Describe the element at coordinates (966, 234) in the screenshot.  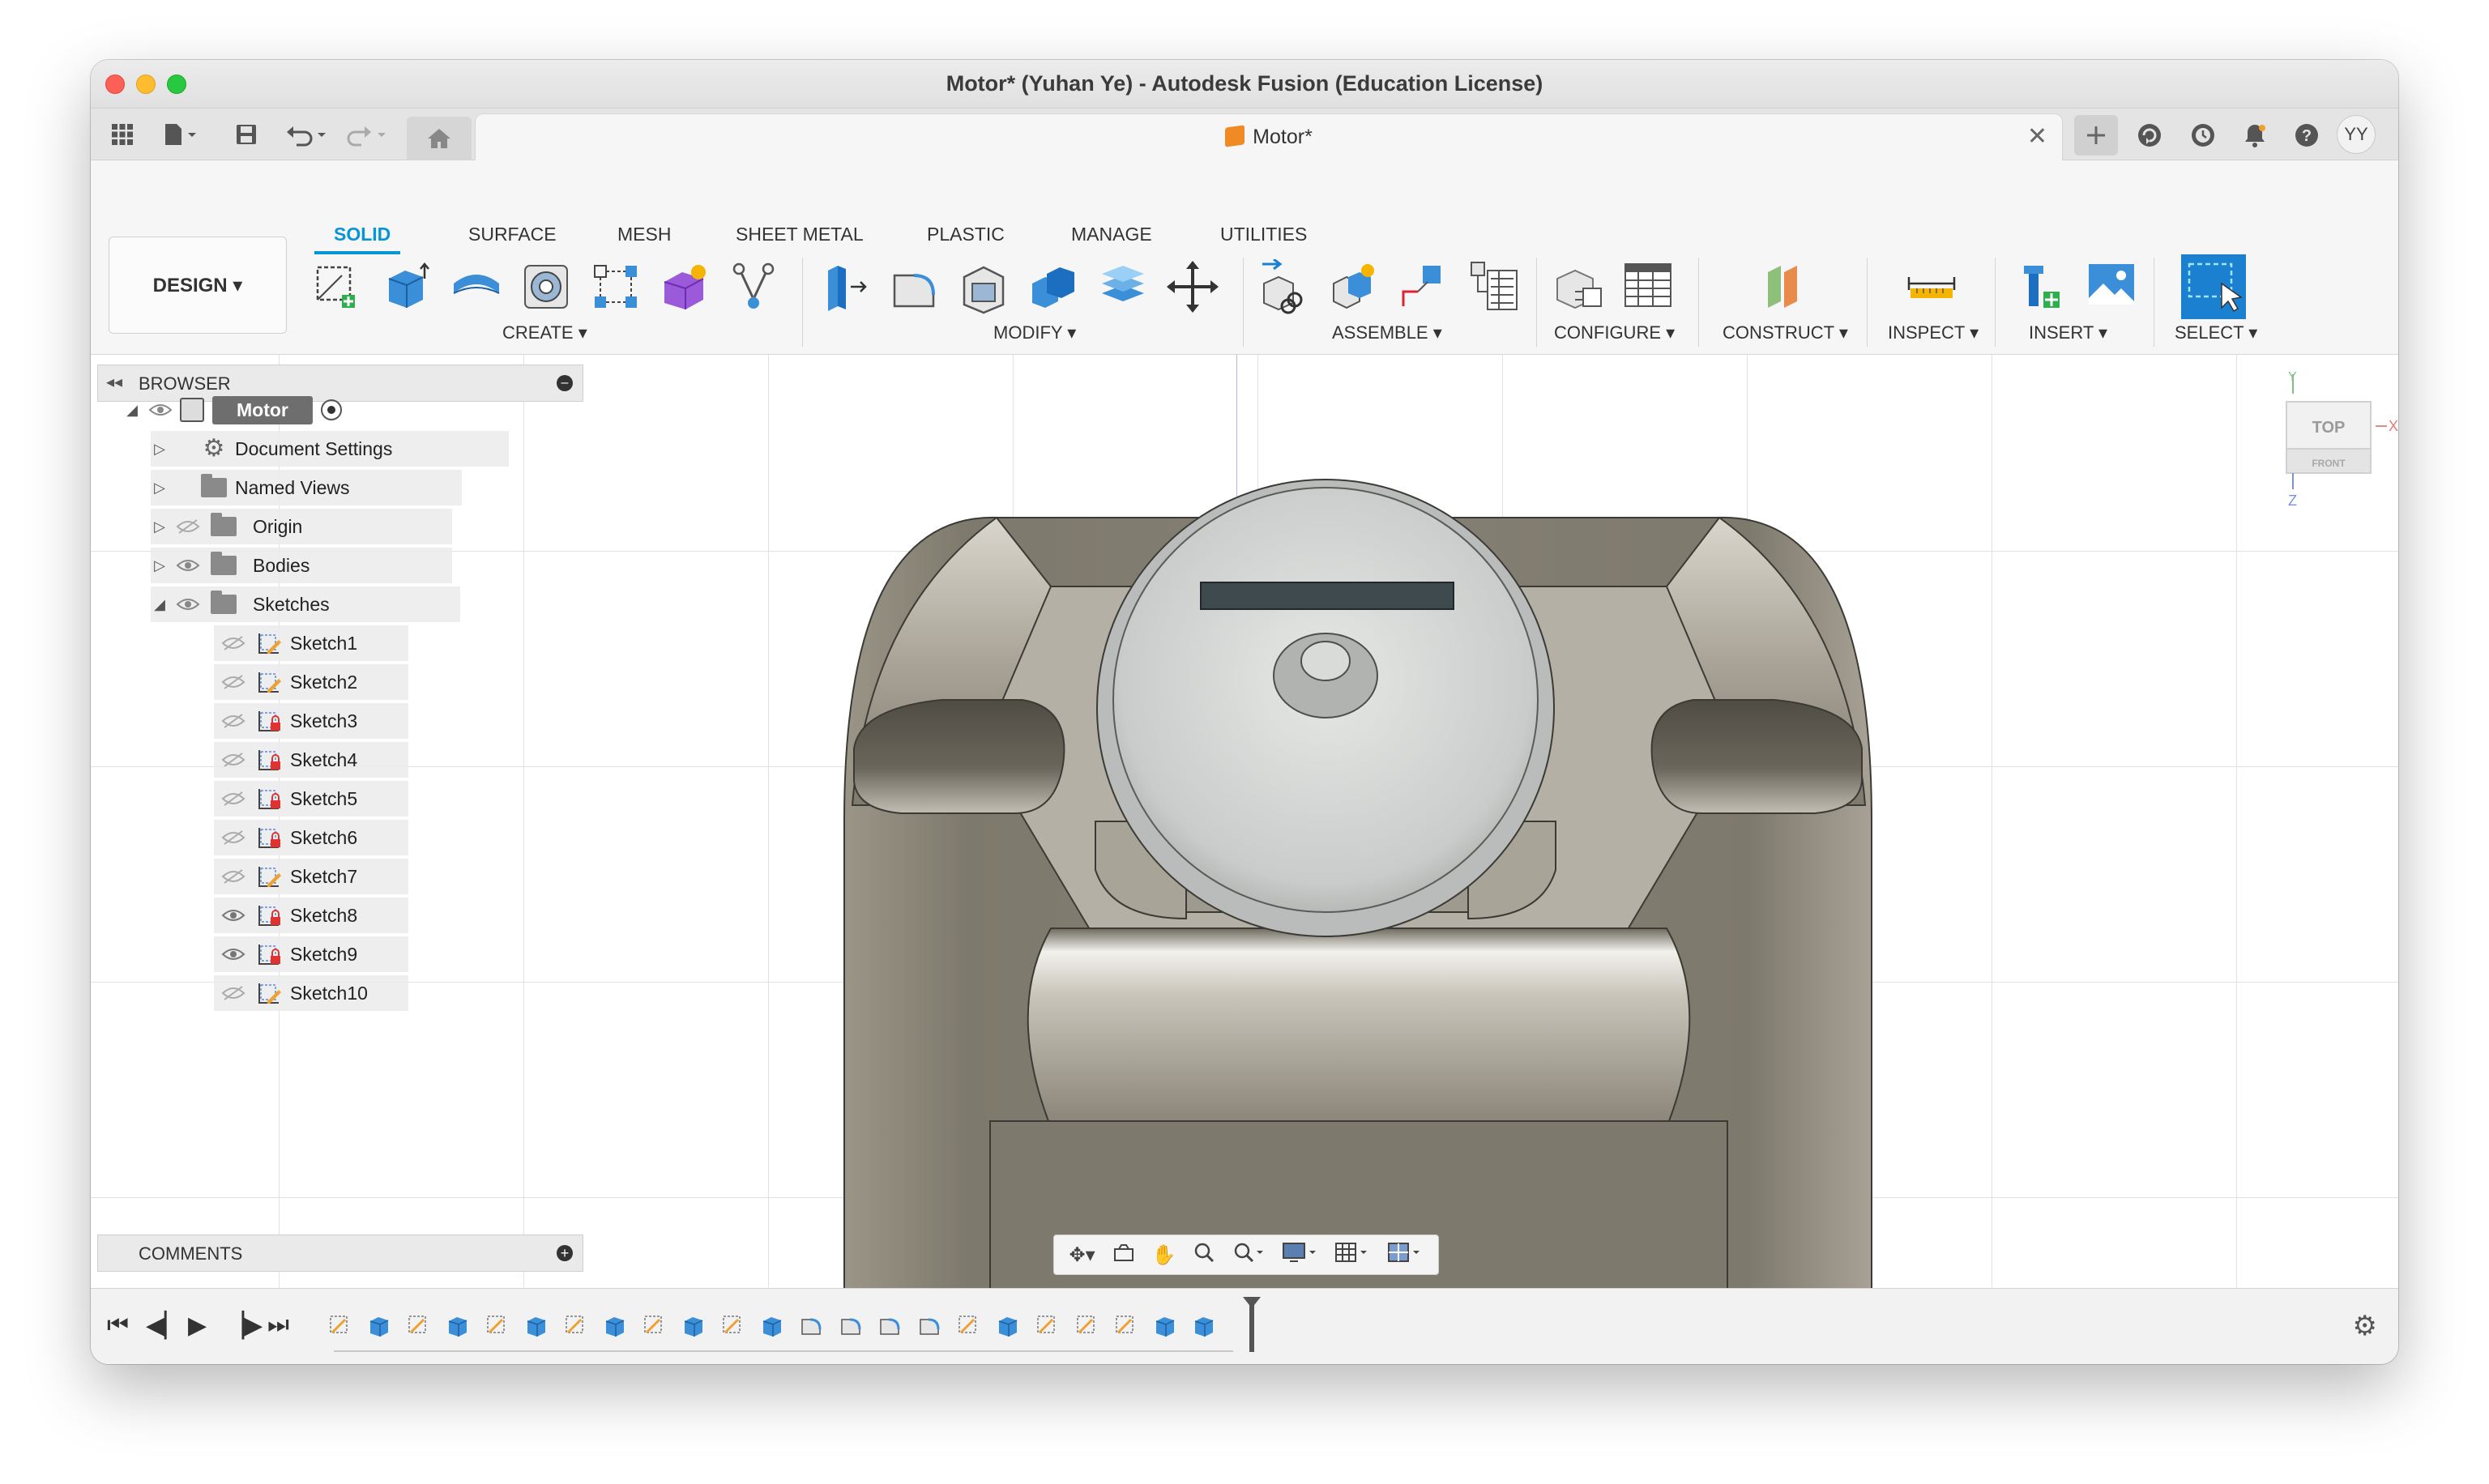
I see `tab-plastic: PLASTIC` at that location.